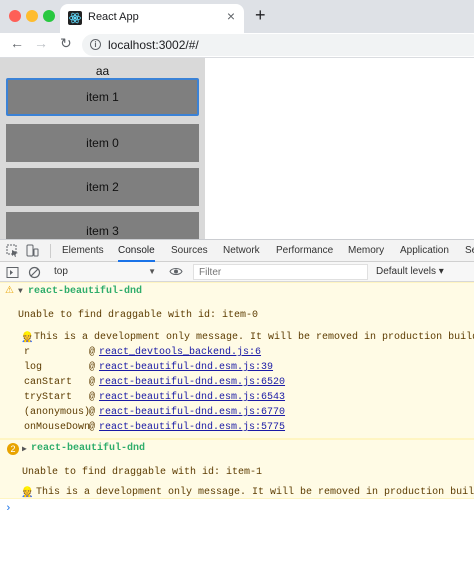 This screenshot has height=575, width=474. I want to click on stack-source-link: react-beautiful-dnd.esm.js:5775, so click(192, 427).